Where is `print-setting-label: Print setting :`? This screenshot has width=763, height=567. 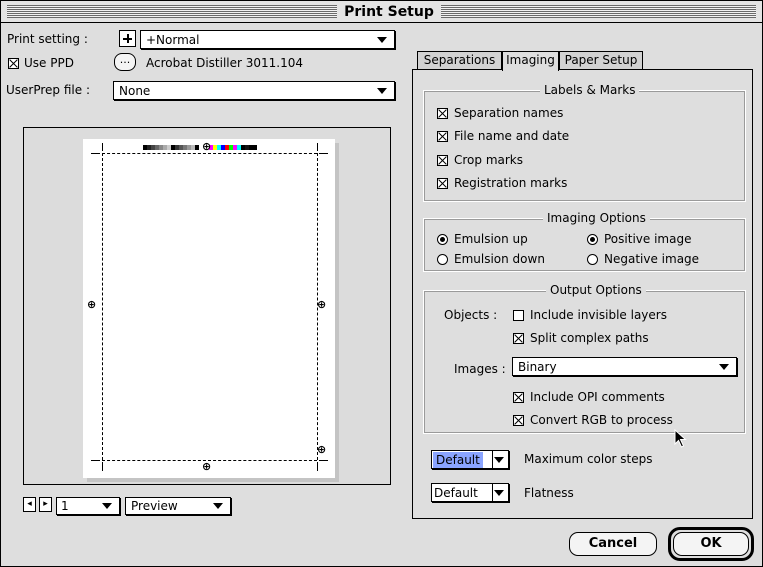 print-setting-label: Print setting : is located at coordinates (47, 39).